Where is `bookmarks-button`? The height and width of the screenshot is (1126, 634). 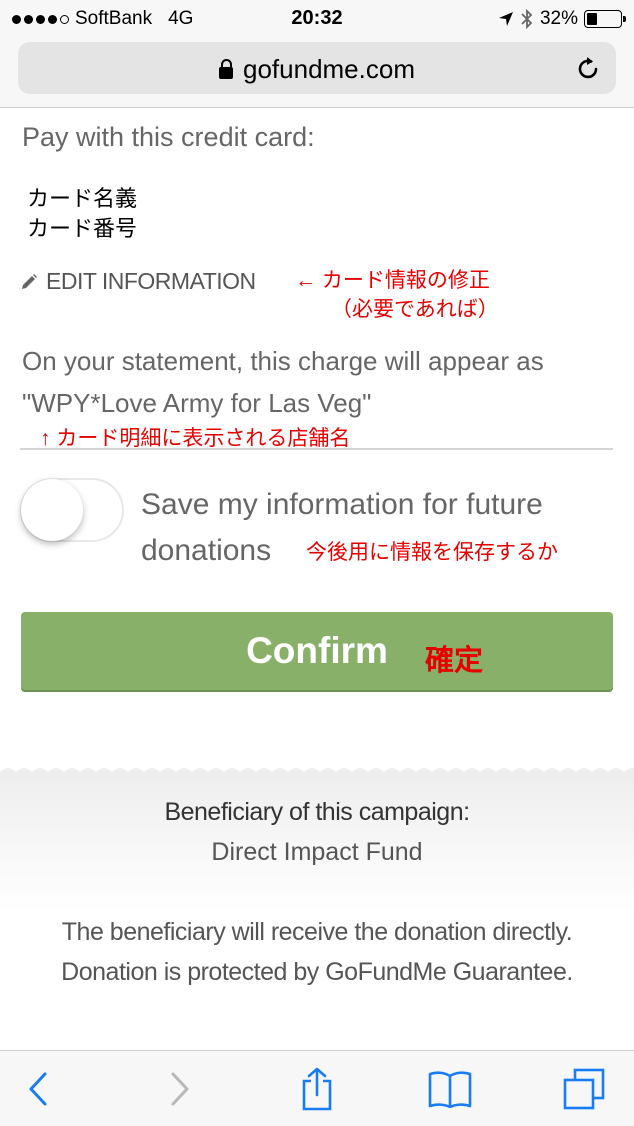 bookmarks-button is located at coordinates (450, 1089).